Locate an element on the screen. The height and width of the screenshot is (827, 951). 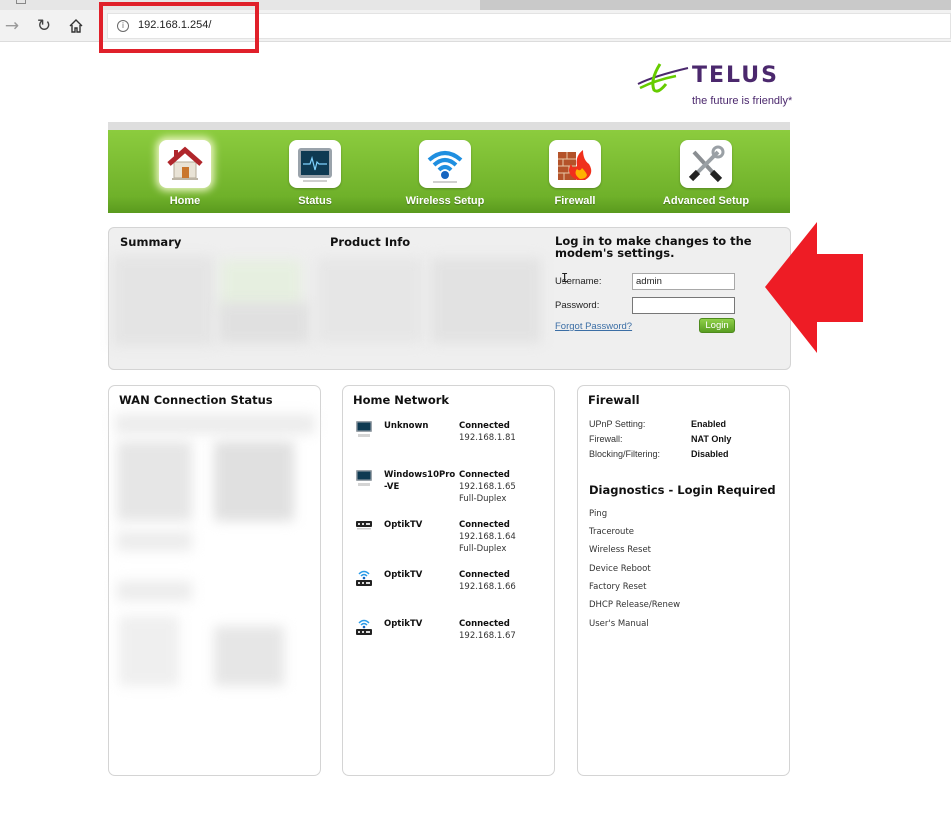
firewall-row-blocking: Blocking/Filtering: Disabled is located at coordinates (684, 455).